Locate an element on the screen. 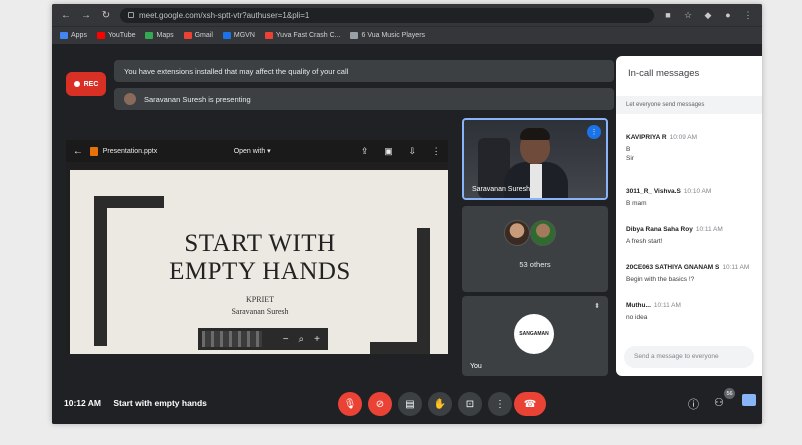  bookmark-gmail: Gmail is located at coordinates (198, 35).